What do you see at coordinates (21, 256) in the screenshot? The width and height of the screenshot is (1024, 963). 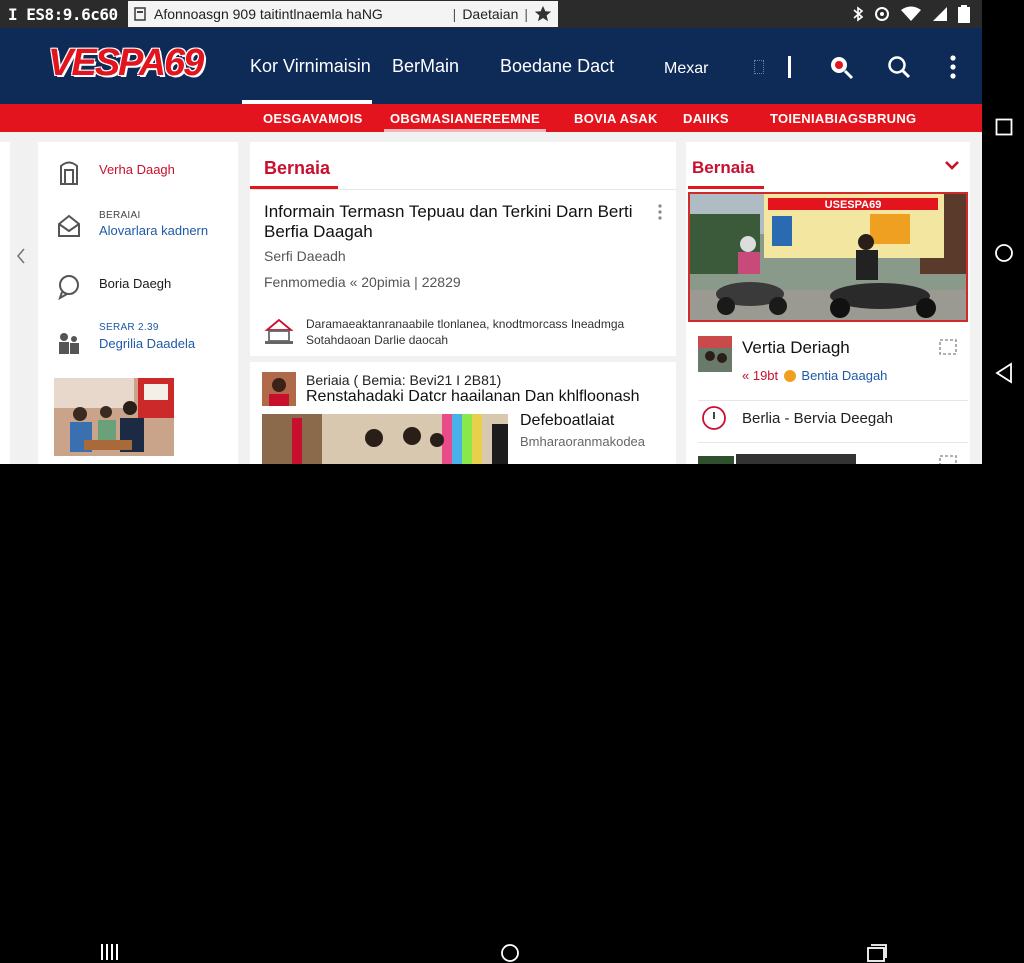 I see `chevron-left-icon` at bounding box center [21, 256].